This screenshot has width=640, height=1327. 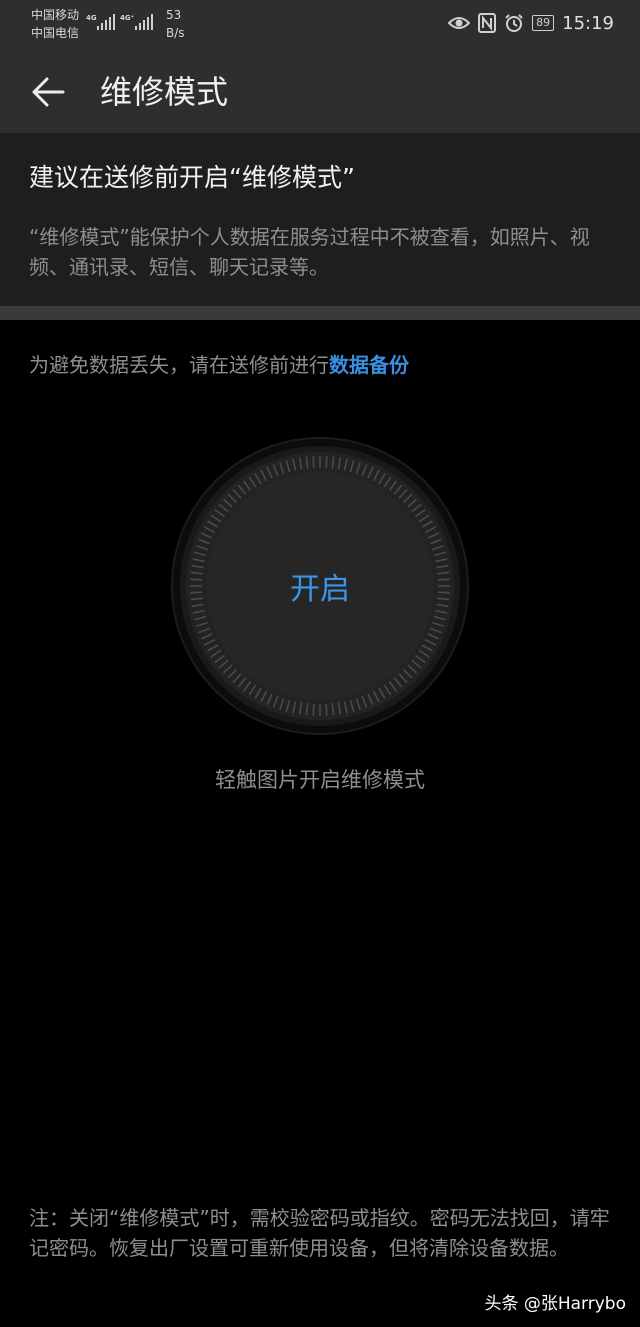 I want to click on battery-indicator: 89, so click(x=543, y=23).